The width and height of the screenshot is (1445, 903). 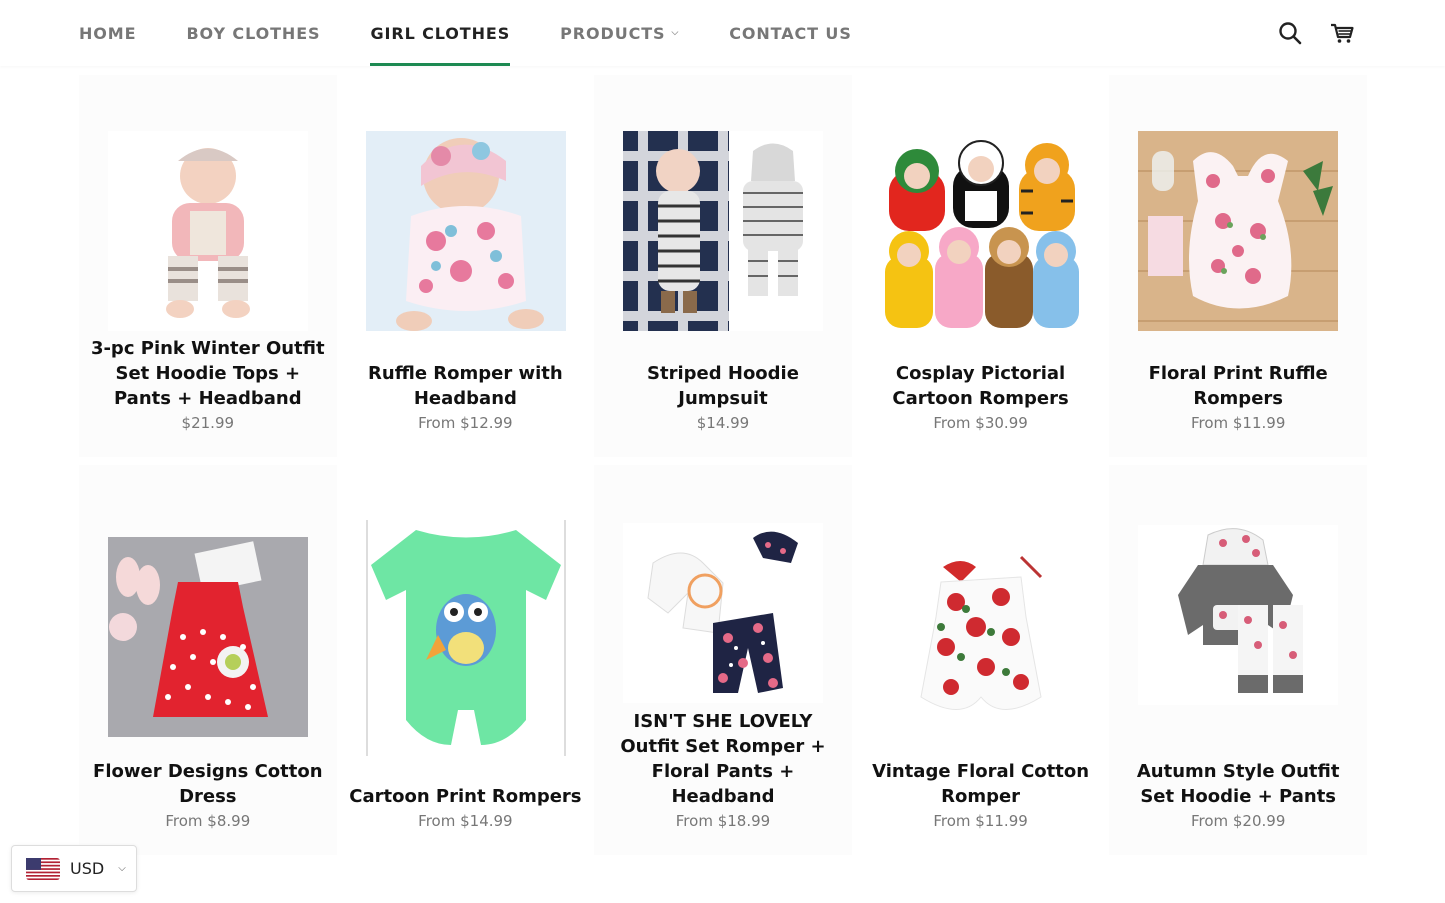 I want to click on product-card: Striped Hoodie Jumpsuit $14.99, so click(x=723, y=266).